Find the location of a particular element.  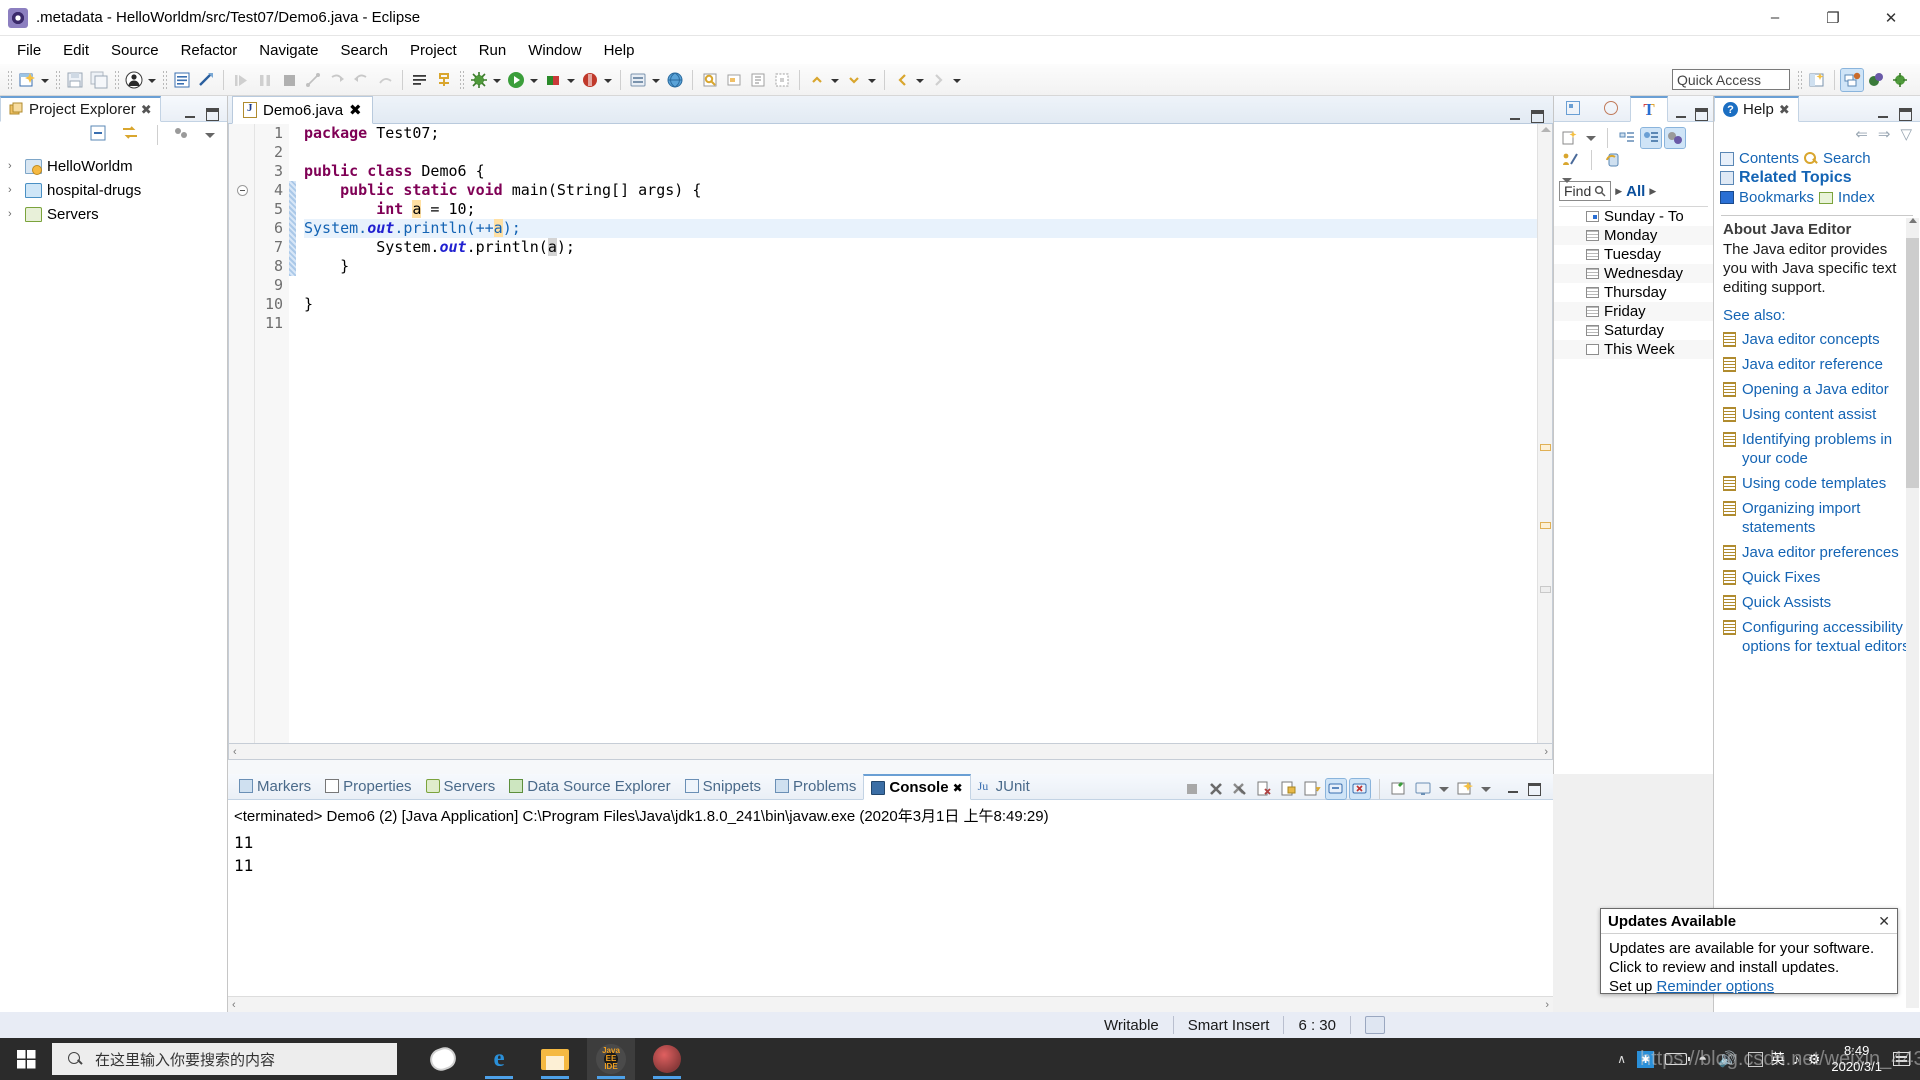

taskbar-search-input: 在这里输入你要搜索的内容 is located at coordinates (224, 1059).